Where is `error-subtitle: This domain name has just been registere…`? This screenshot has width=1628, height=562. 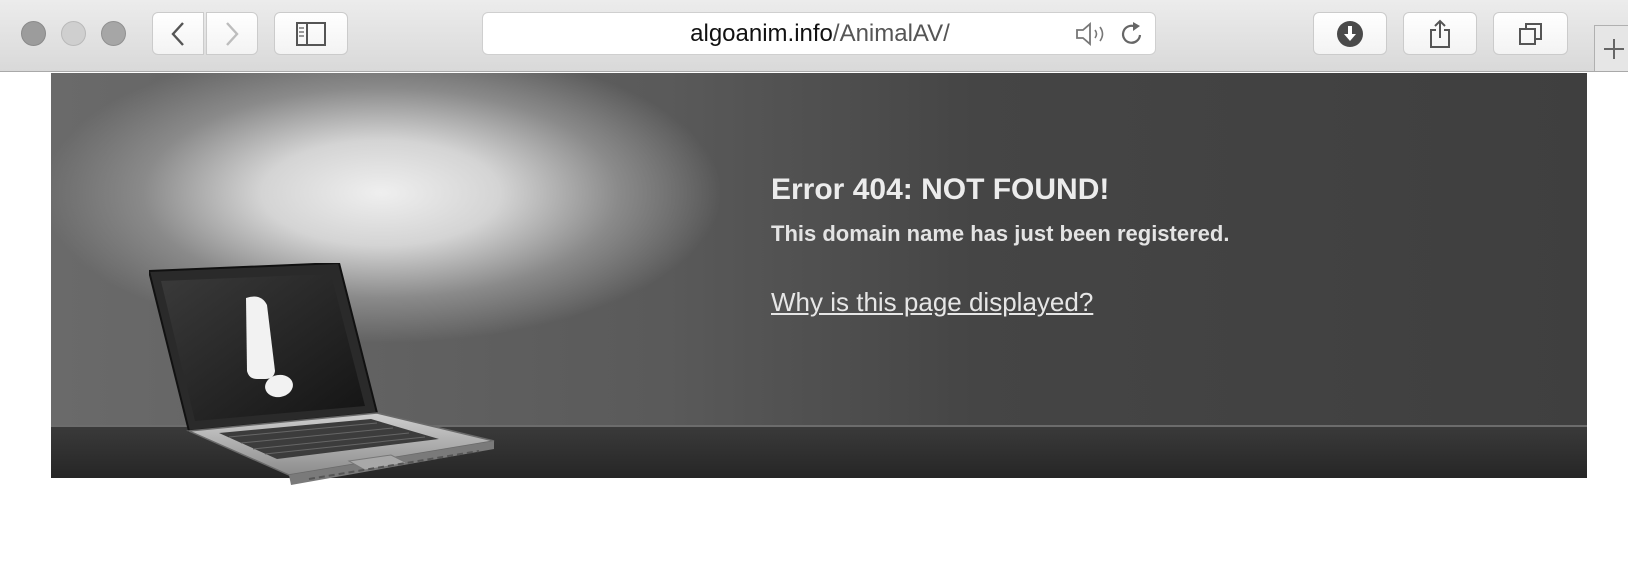
error-subtitle: This domain name has just been registere… is located at coordinates (1000, 233).